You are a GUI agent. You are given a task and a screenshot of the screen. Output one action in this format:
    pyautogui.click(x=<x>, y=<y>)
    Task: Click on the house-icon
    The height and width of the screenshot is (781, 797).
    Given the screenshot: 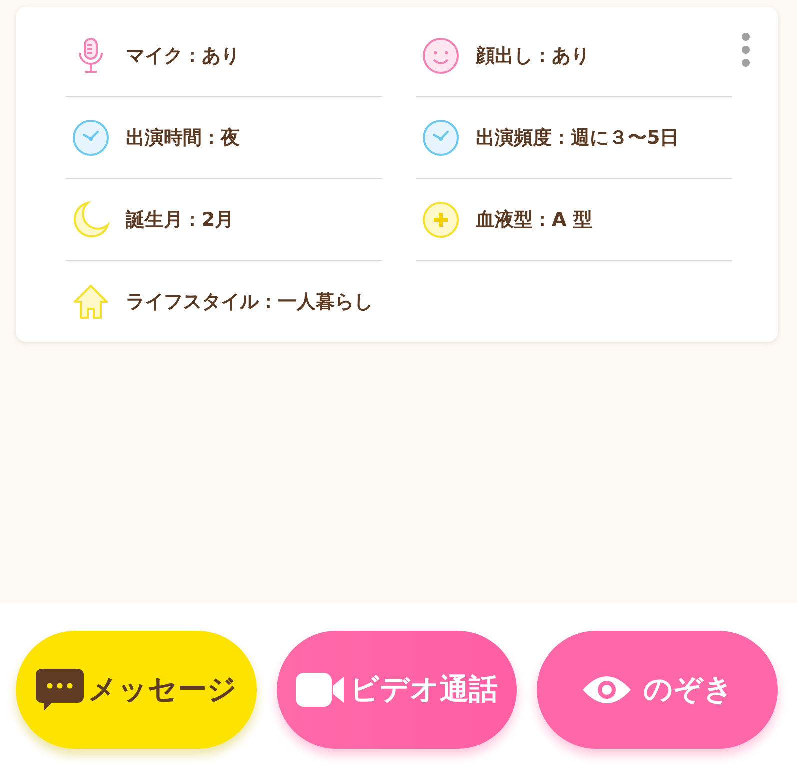 What is the action you would take?
    pyautogui.click(x=91, y=302)
    